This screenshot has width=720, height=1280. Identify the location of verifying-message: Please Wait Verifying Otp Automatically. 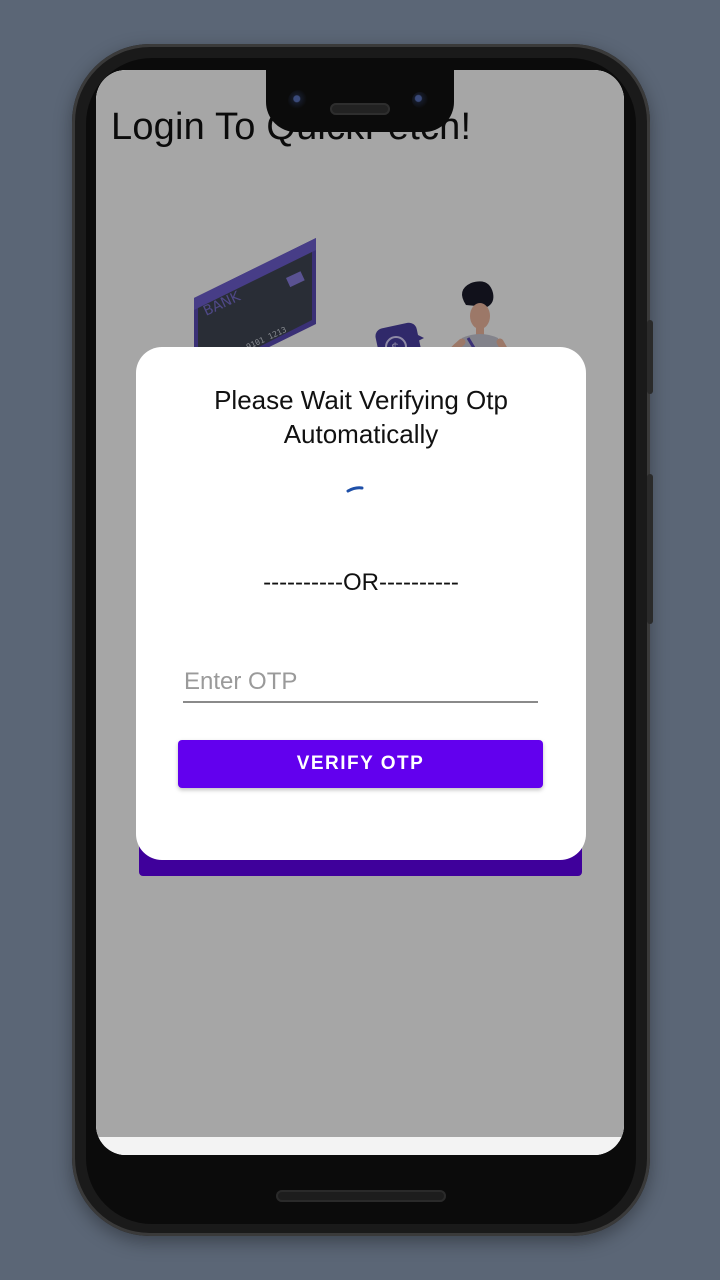
(361, 417).